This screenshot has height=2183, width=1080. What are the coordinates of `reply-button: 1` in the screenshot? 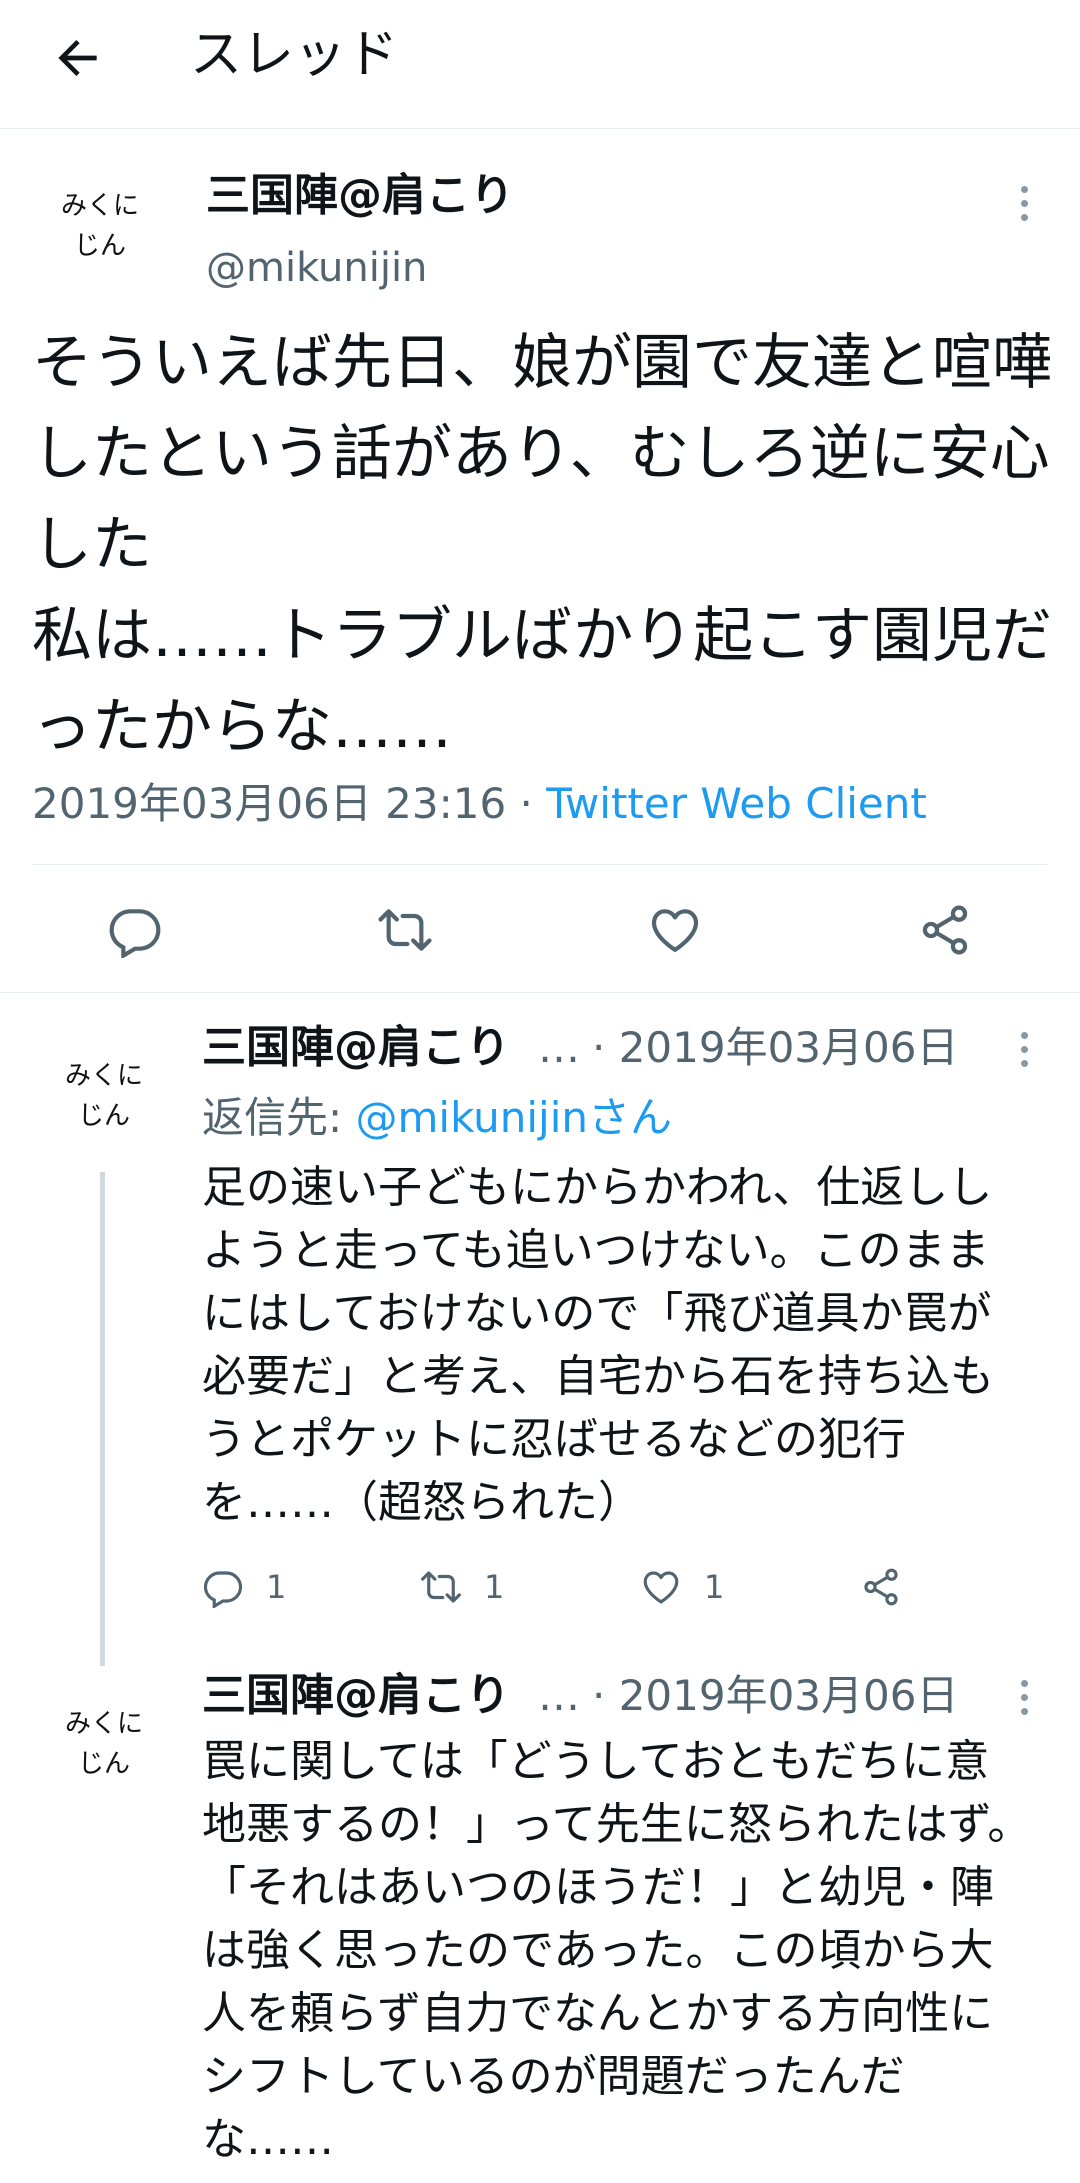 It's located at (244, 1587).